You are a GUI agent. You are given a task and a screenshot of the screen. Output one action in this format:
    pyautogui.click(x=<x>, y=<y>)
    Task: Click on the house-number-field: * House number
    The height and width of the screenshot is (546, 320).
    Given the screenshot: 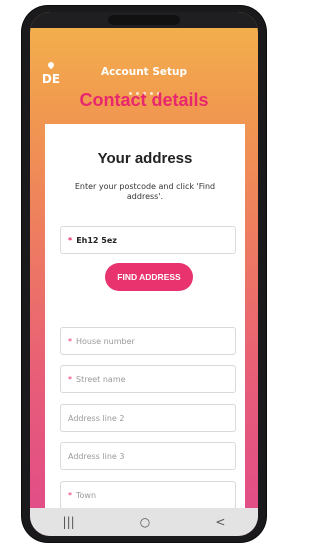 What is the action you would take?
    pyautogui.click(x=148, y=341)
    